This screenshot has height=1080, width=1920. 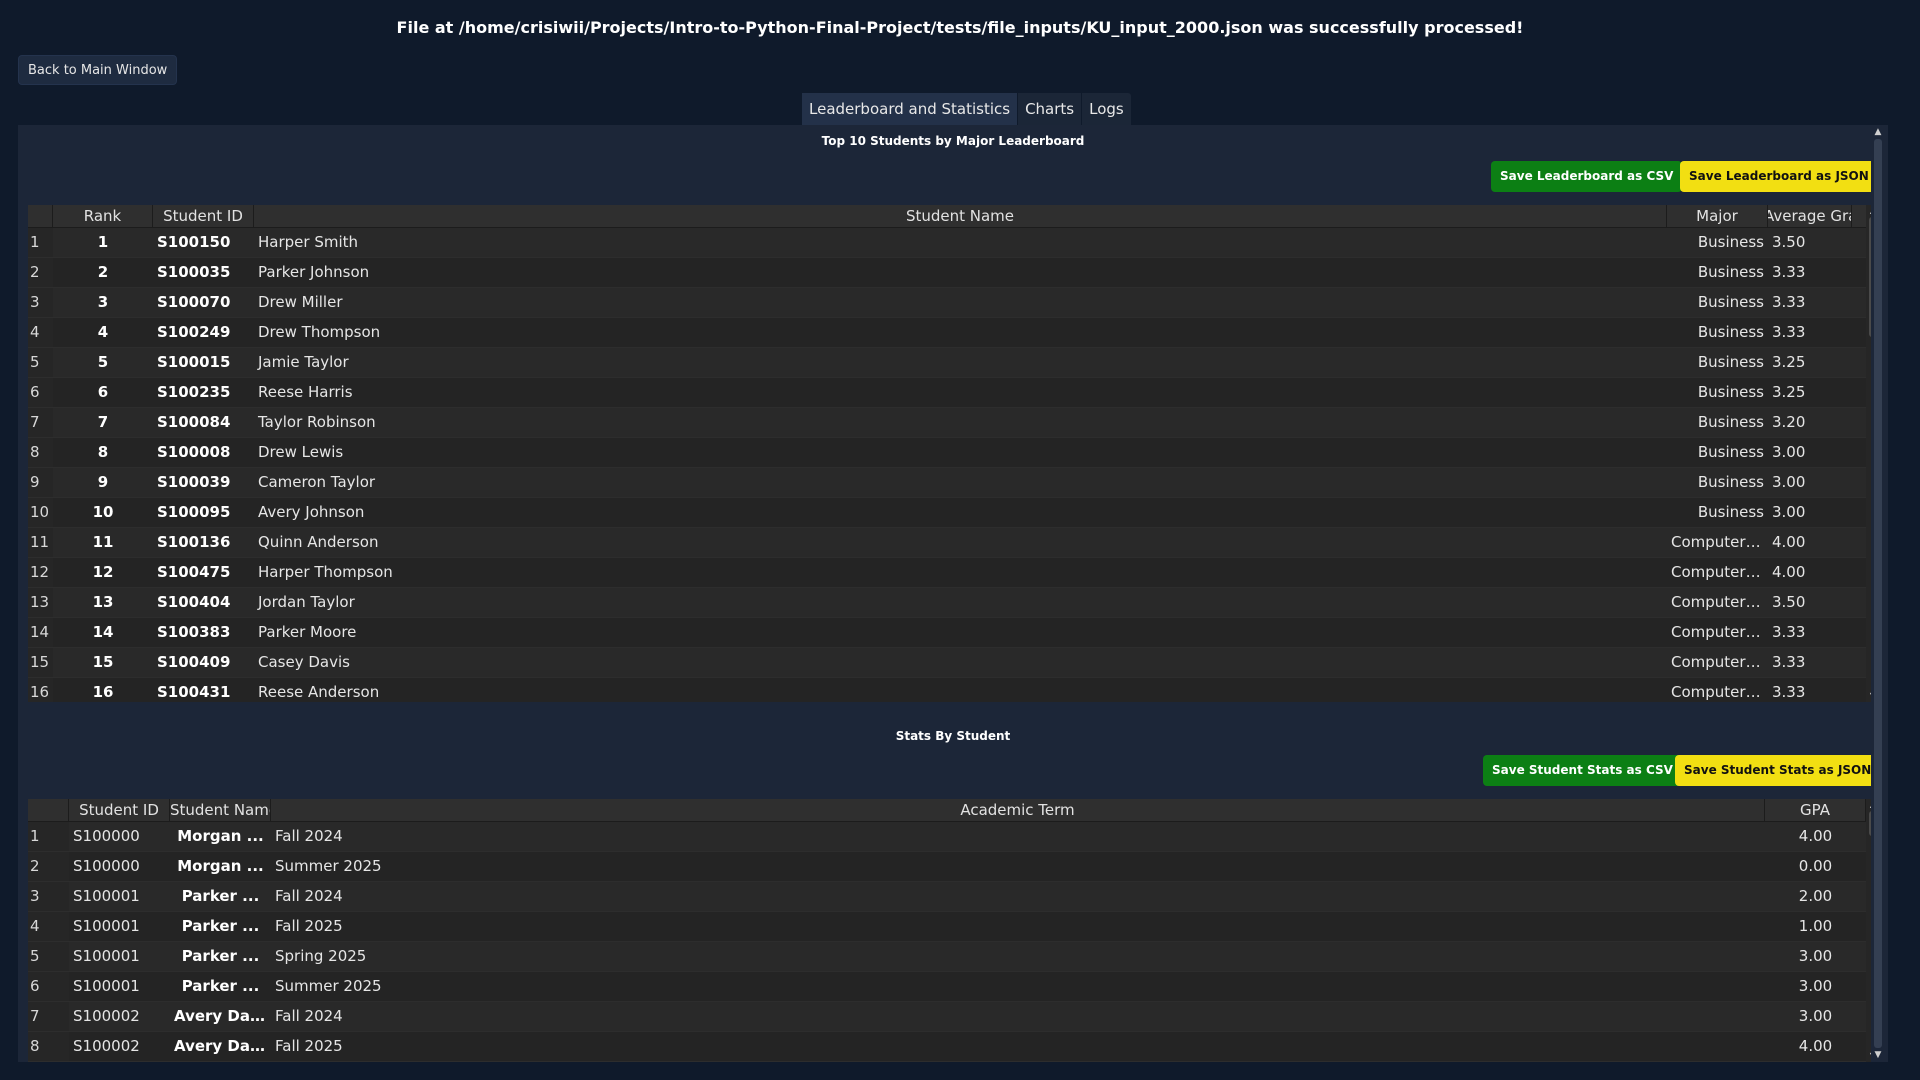 What do you see at coordinates (947, 663) in the screenshot?
I see `table-row: 15 15 S100409 Casey Davis Computer ... 3.33` at bounding box center [947, 663].